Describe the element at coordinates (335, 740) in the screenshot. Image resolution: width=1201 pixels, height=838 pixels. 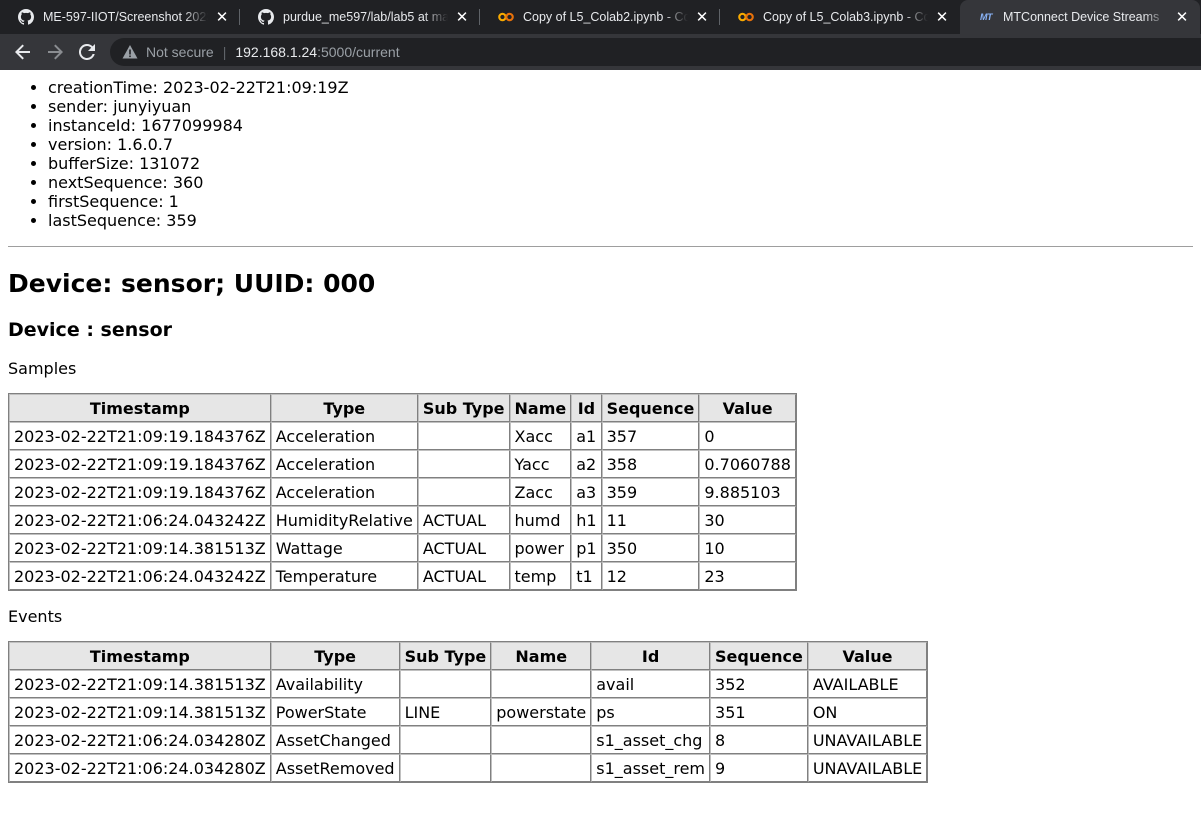
I see `table-cell: AssetChanged` at that location.